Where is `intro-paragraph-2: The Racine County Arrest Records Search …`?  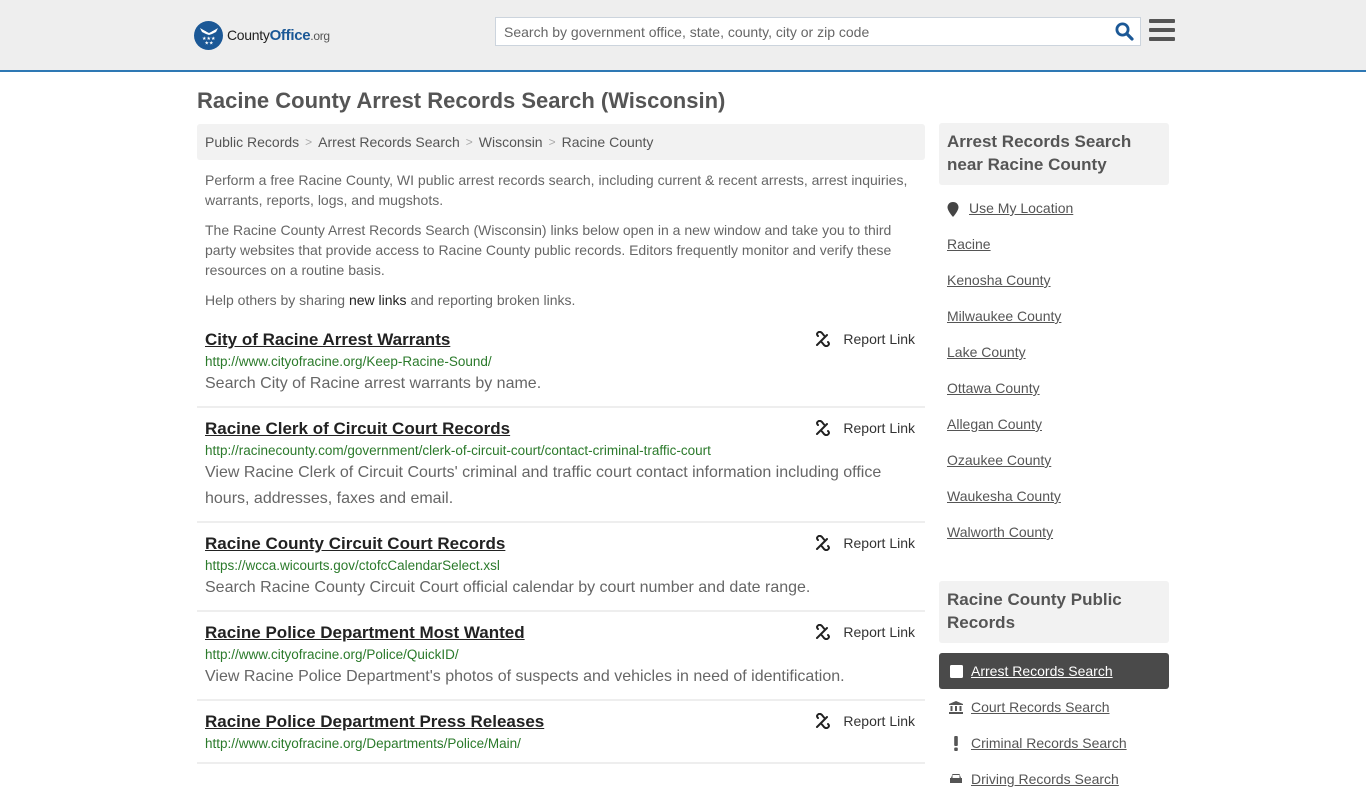 intro-paragraph-2: The Racine County Arrest Records Search … is located at coordinates (548, 250).